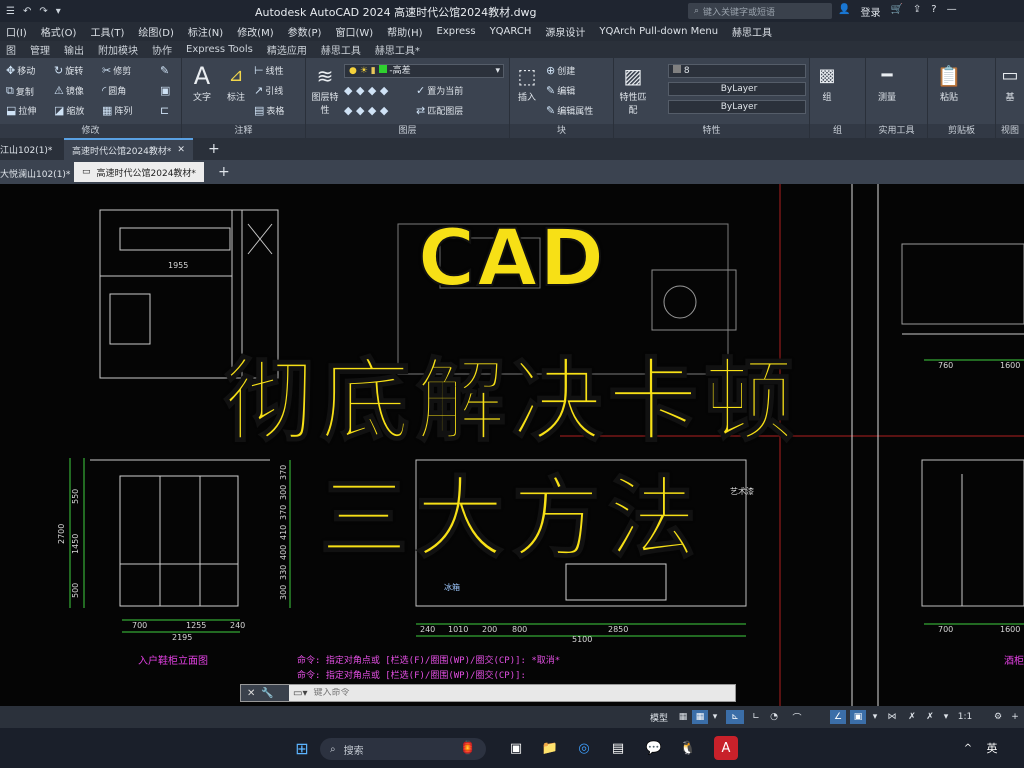 The height and width of the screenshot is (768, 1024). I want to click on ribbon-tab: 输出, so click(74, 49).